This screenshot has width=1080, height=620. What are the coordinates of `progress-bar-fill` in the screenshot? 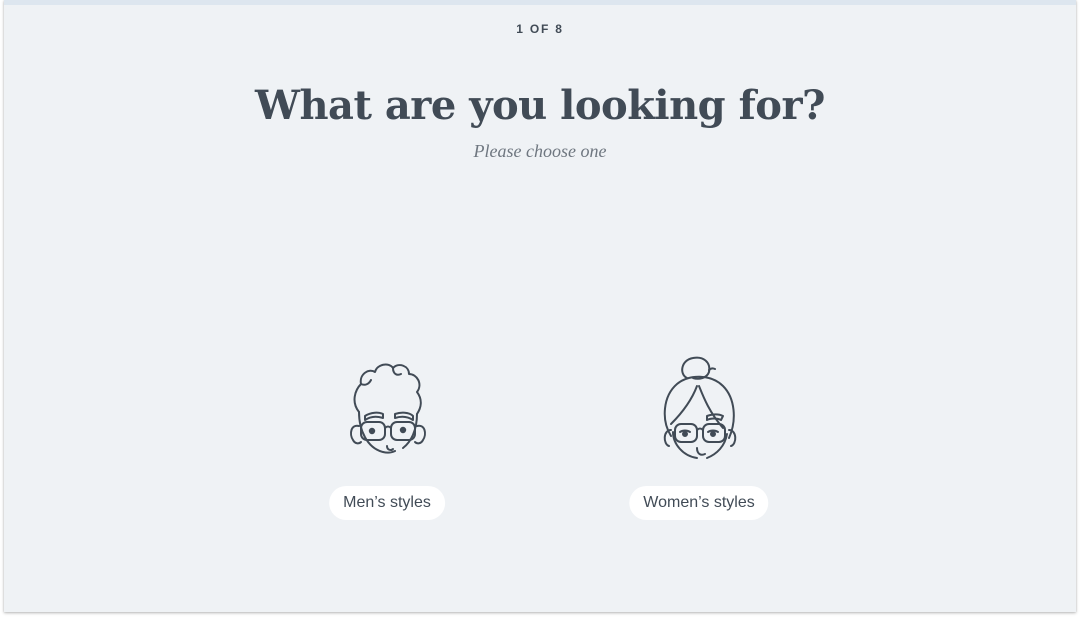 It's located at (71, 2).